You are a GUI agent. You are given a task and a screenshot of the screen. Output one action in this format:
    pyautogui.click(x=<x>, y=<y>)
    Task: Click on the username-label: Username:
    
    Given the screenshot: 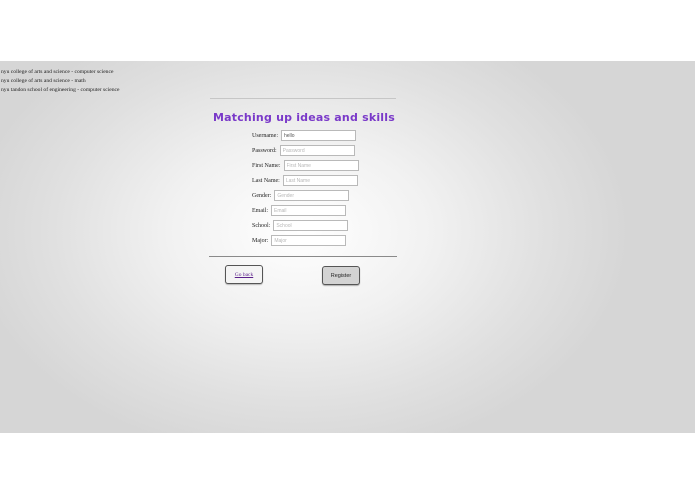 What is the action you would take?
    pyautogui.click(x=265, y=135)
    